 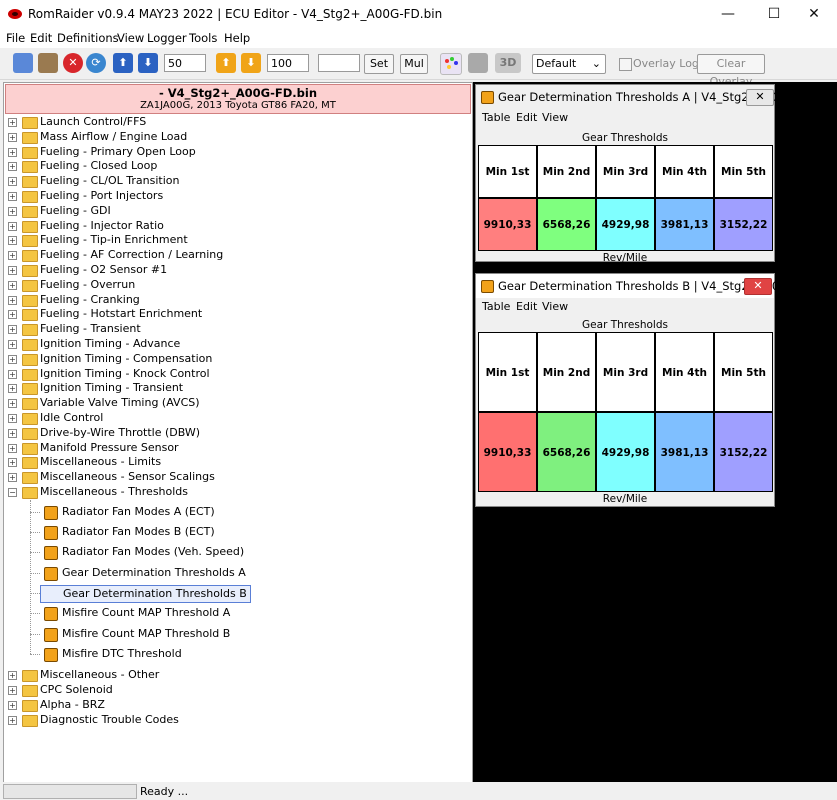 What do you see at coordinates (41, 38) in the screenshot?
I see `menu-edit: Edit` at bounding box center [41, 38].